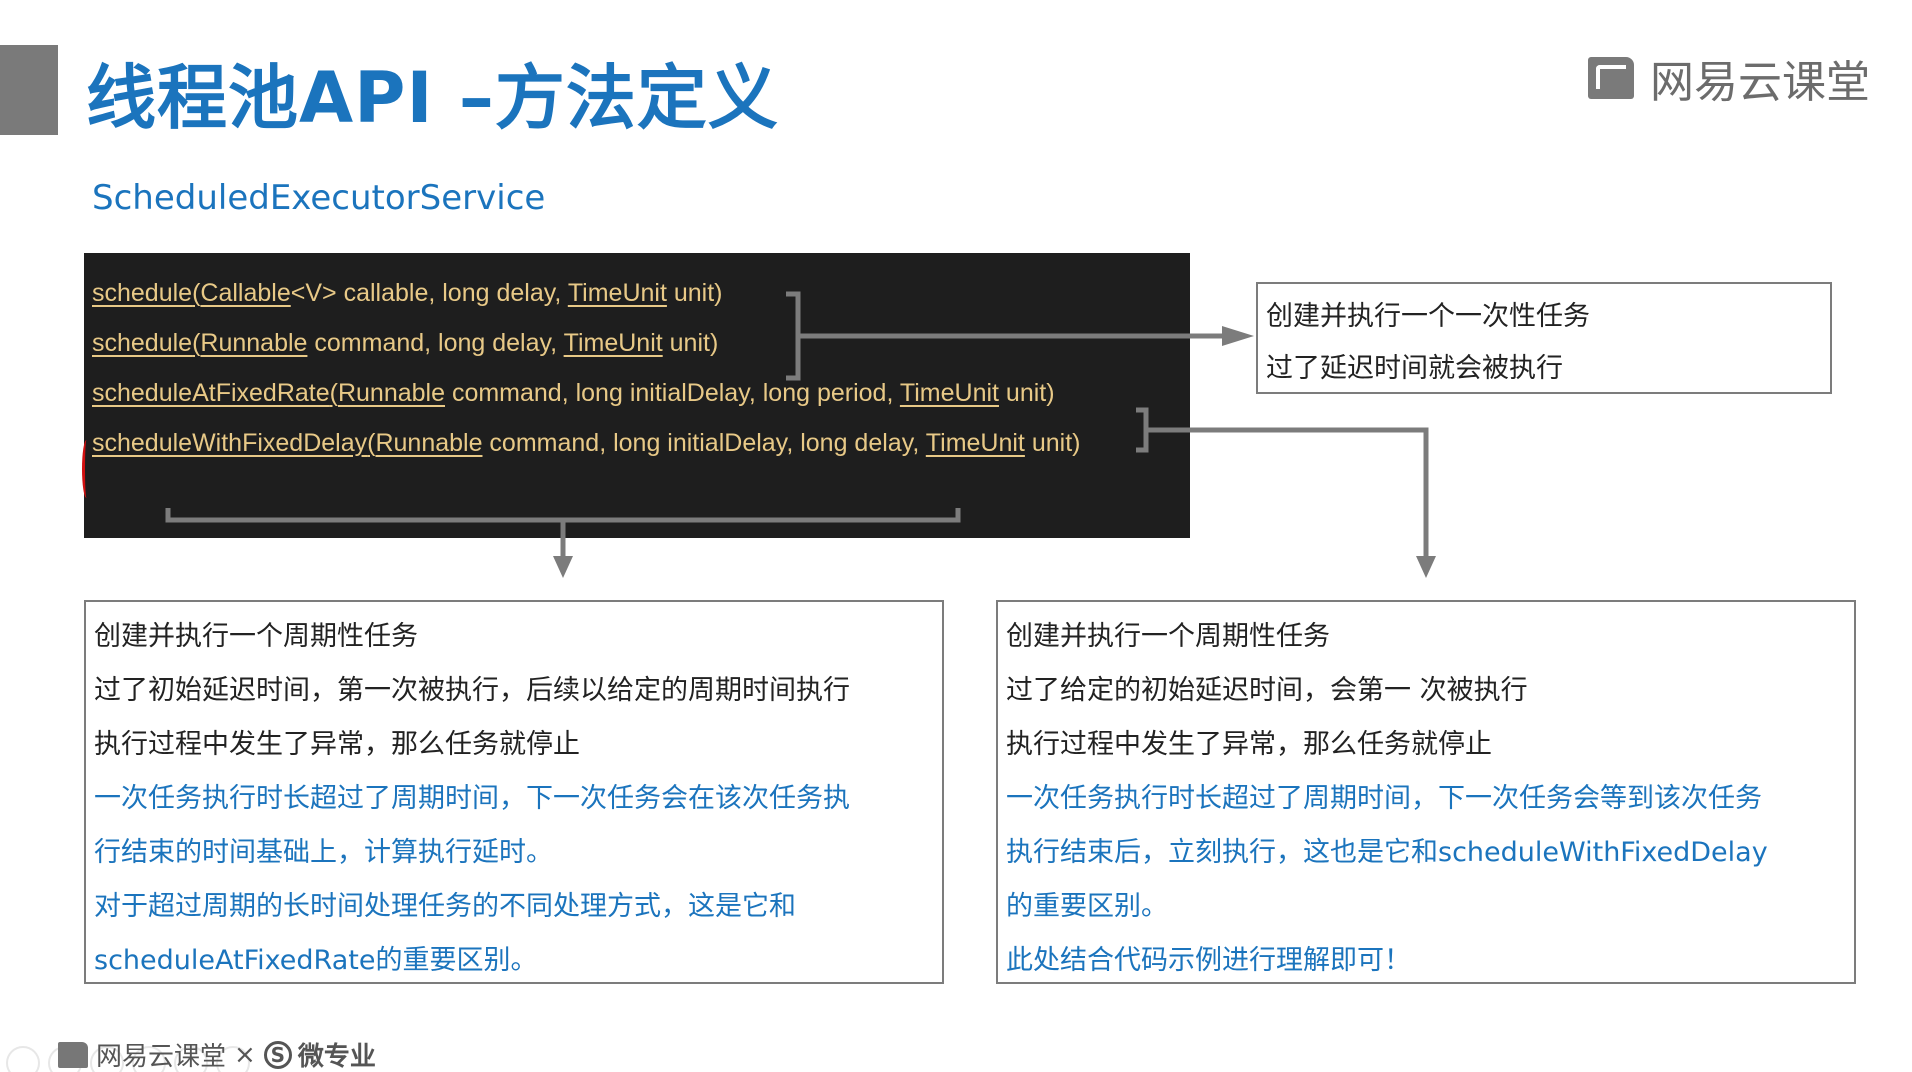 The image size is (1912, 1072). I want to click on box-line-highlight: 一次任务执行时长超过了周期时间，下一次任务会等到该次任务, so click(1384, 798).